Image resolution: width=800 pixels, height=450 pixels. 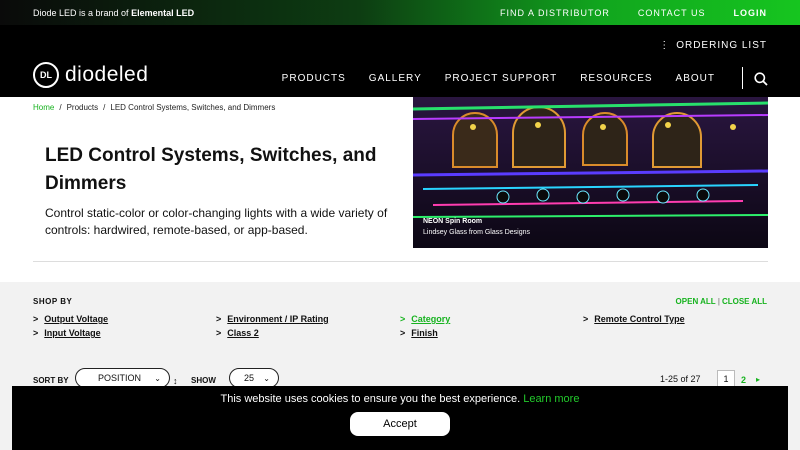 I want to click on nav-products: PRODUCTS, so click(x=314, y=78).